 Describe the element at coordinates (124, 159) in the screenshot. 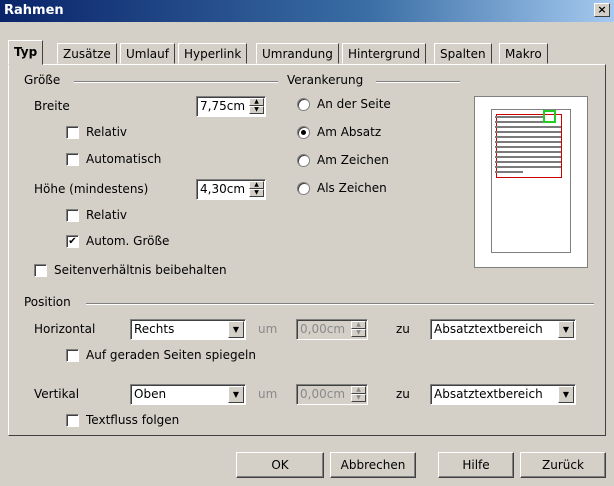

I see `width-auto-label: Automatisch` at that location.